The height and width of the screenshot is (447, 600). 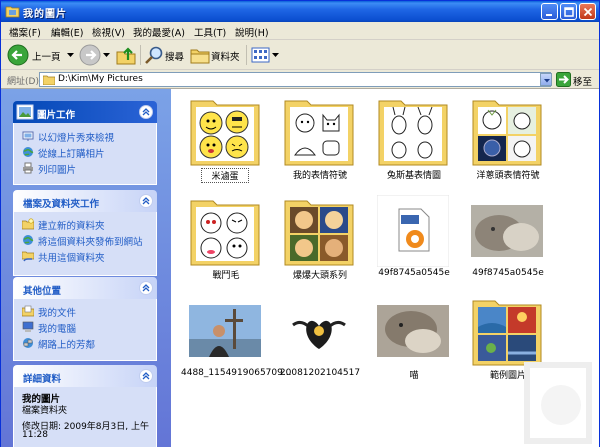 I want to click on menu-help: 說明(H), so click(x=252, y=32).